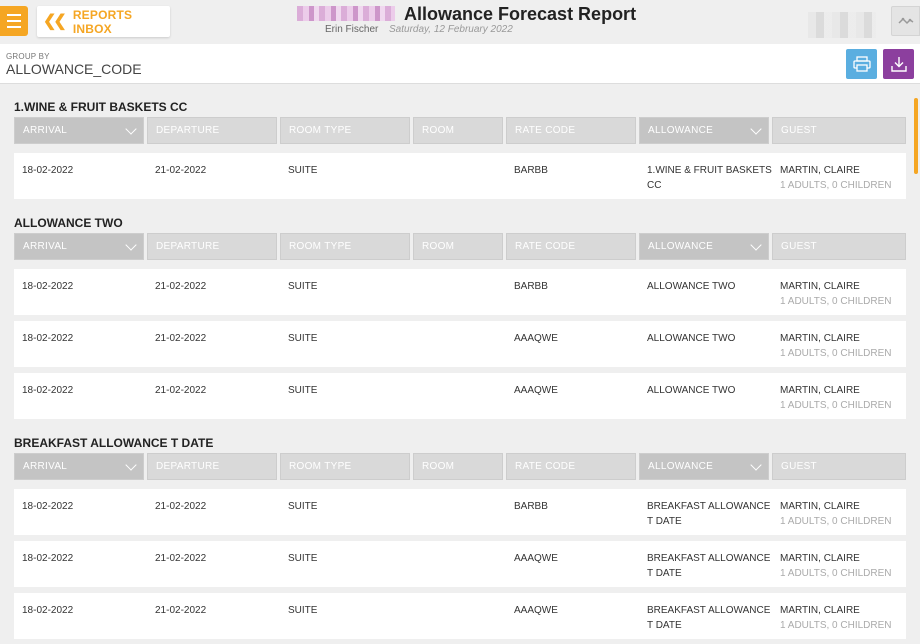  I want to click on column-header-label: RATE CODE, so click(545, 466).